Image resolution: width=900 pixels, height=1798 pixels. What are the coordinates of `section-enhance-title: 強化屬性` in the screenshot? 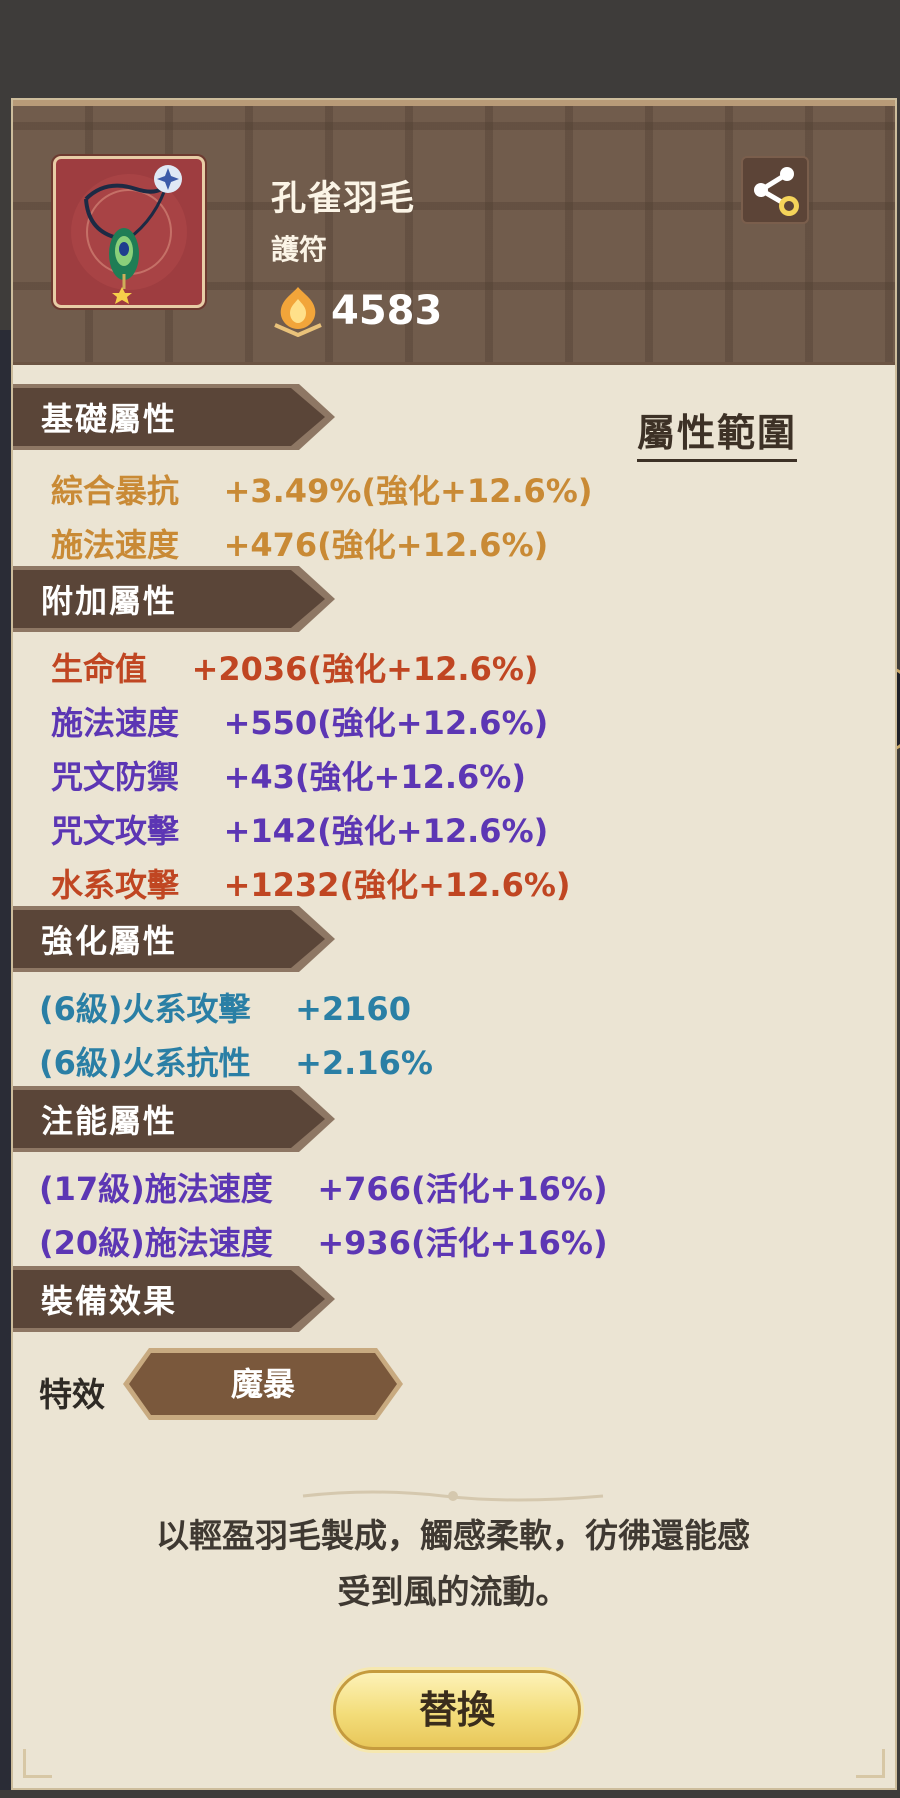 It's located at (109, 941).